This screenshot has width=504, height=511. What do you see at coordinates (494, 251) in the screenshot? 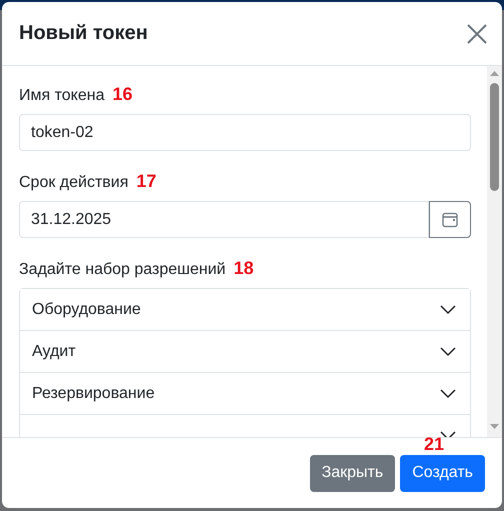
I see `scrollbar` at bounding box center [494, 251].